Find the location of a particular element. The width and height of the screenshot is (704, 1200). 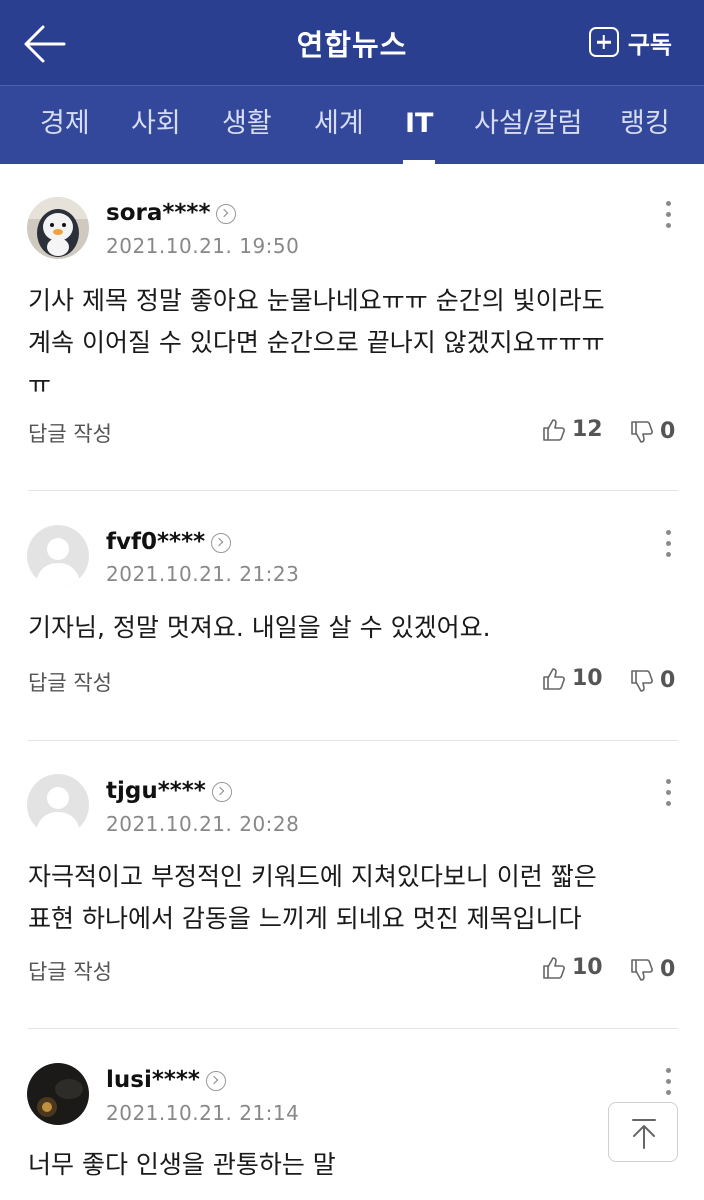

comment-time: 2021.10.21. 19:50 is located at coordinates (203, 246).